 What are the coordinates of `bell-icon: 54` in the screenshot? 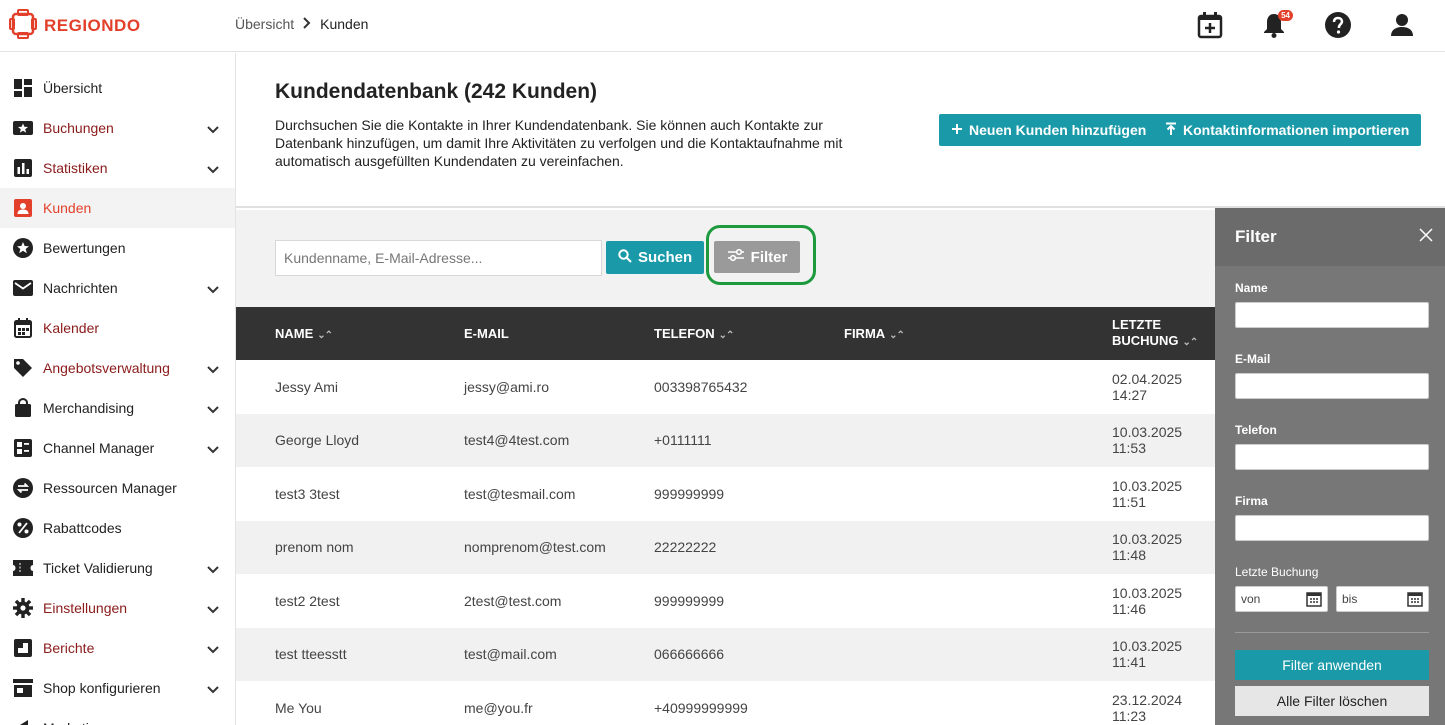 It's located at (1276, 25).